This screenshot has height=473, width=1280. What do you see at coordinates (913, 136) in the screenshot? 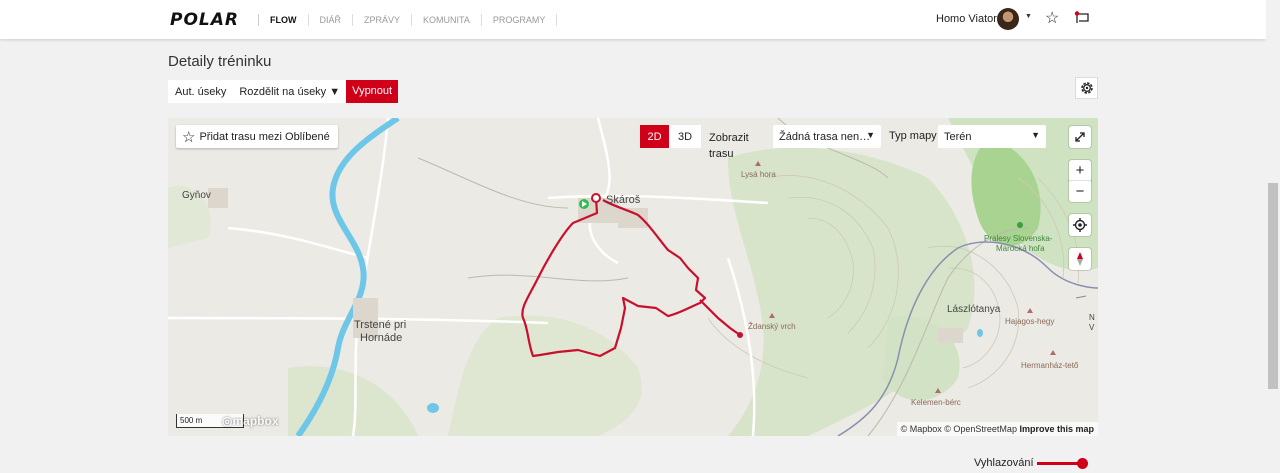
I see `map-type-label: Typ mapy` at bounding box center [913, 136].